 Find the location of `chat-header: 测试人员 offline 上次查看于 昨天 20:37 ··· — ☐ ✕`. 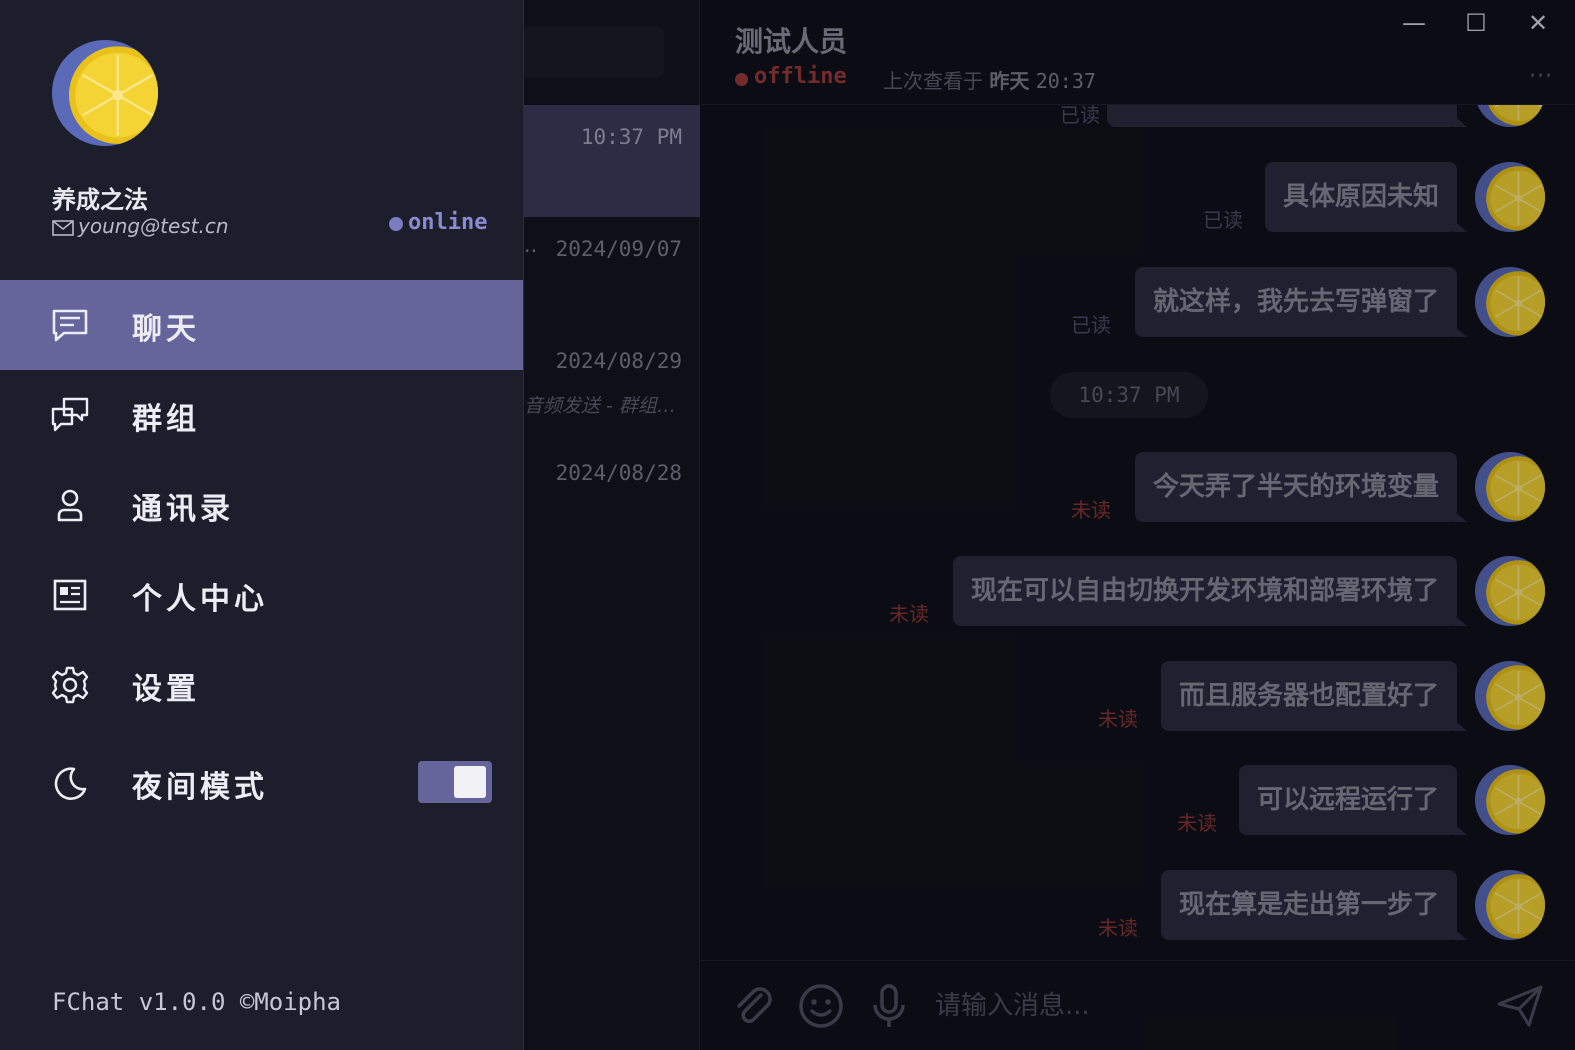

chat-header: 测试人员 offline 上次查看于 昨天 20:37 ··· — ☐ ✕ is located at coordinates (1137, 52).